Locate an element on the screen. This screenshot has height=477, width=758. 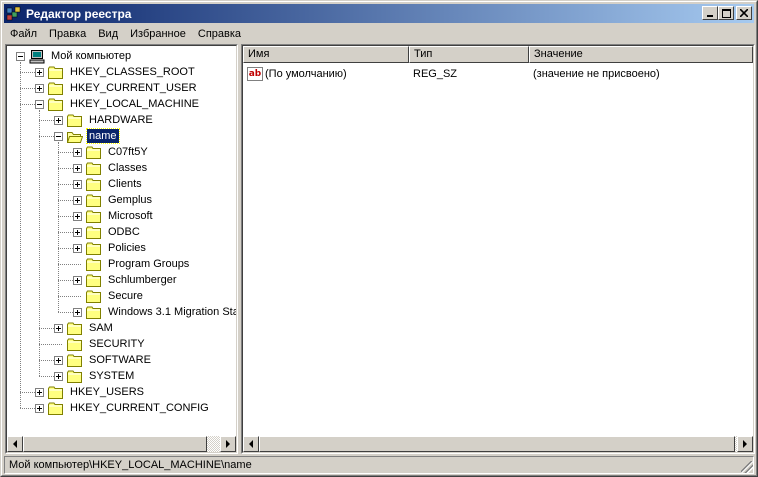
minimize-button is located at coordinates (710, 13).